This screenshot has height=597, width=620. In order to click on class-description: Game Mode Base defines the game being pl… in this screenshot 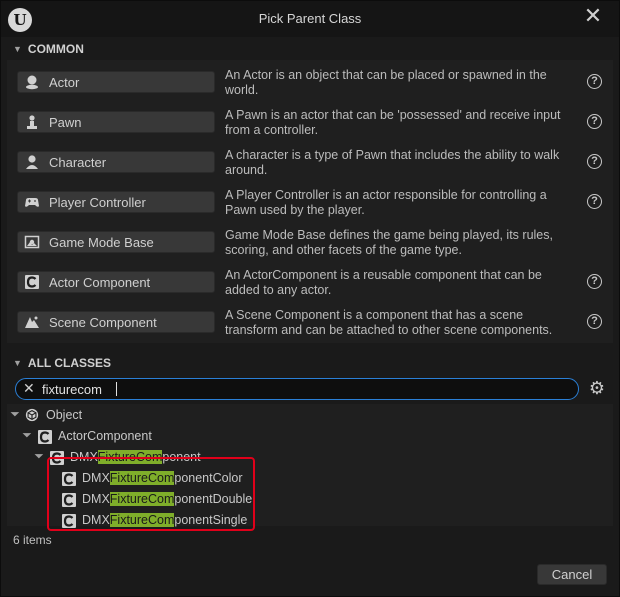, I will do `click(389, 242)`.